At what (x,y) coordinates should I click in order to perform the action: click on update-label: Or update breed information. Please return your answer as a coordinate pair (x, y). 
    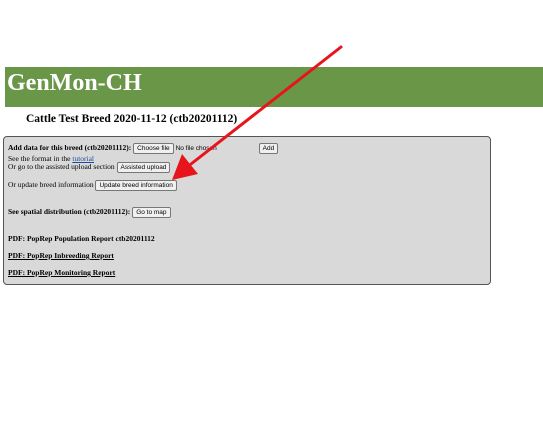
    Looking at the image, I should click on (51, 185).